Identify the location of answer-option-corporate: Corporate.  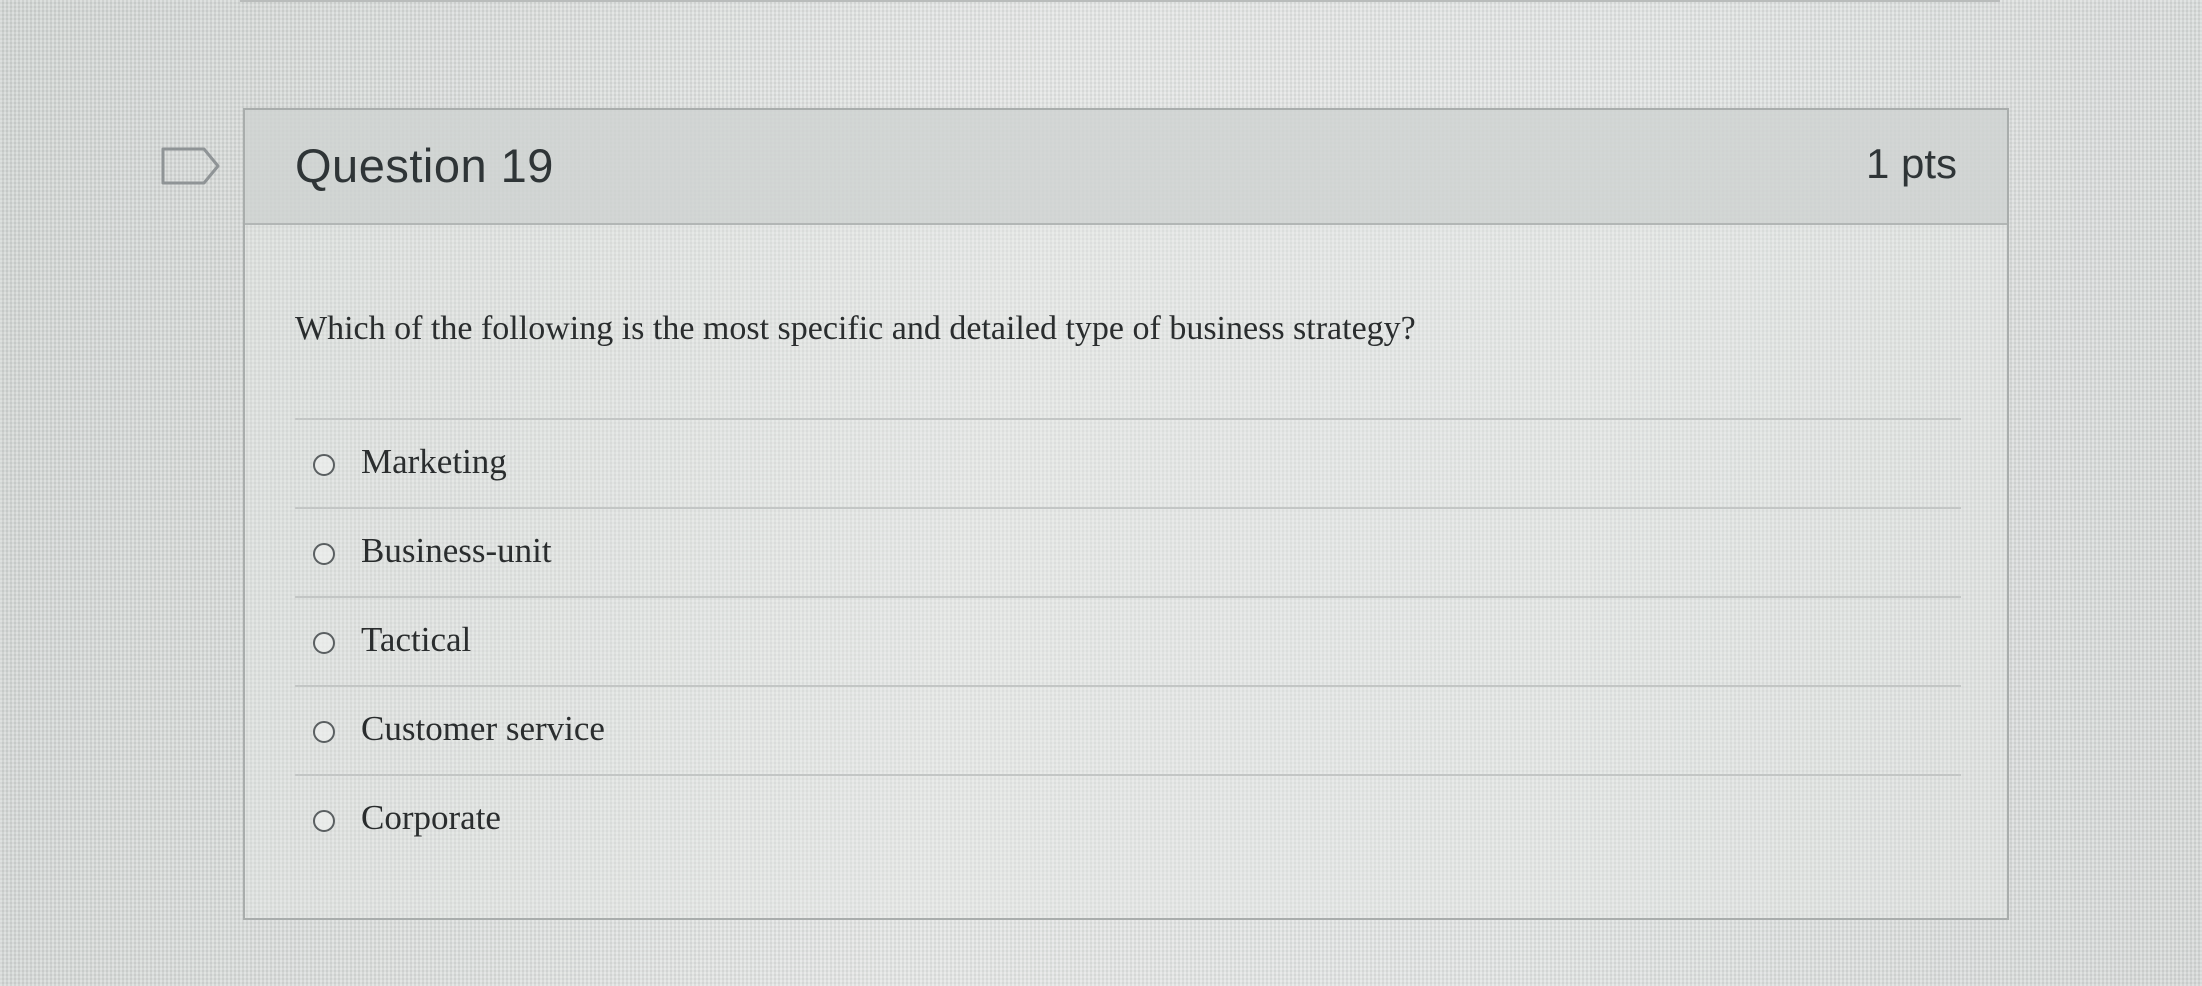
(1128, 818).